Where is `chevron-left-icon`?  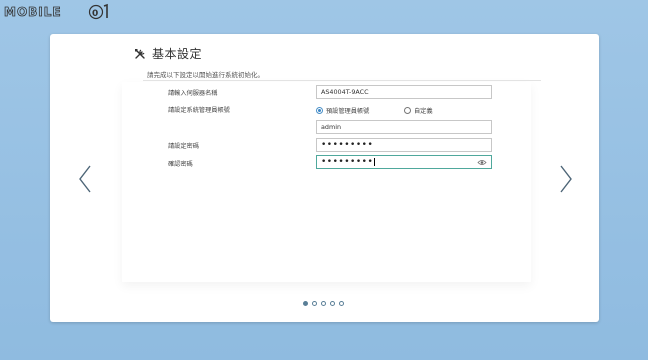
chevron-left-icon is located at coordinates (85, 179).